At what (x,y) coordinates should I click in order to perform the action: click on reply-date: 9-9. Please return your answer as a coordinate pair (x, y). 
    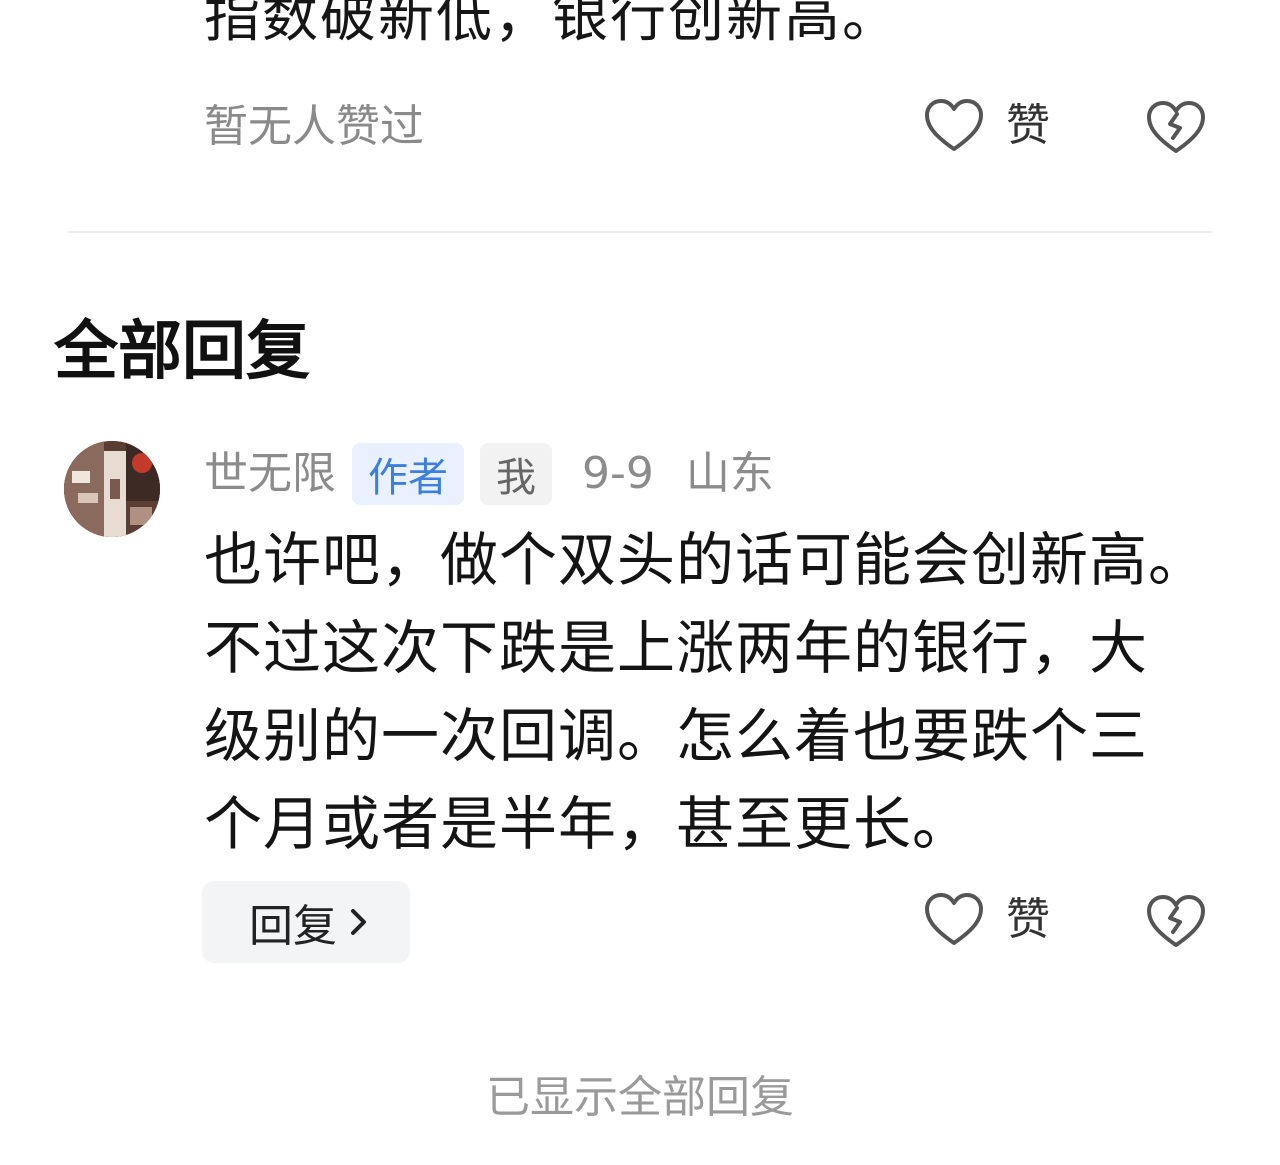
    Looking at the image, I should click on (618, 473).